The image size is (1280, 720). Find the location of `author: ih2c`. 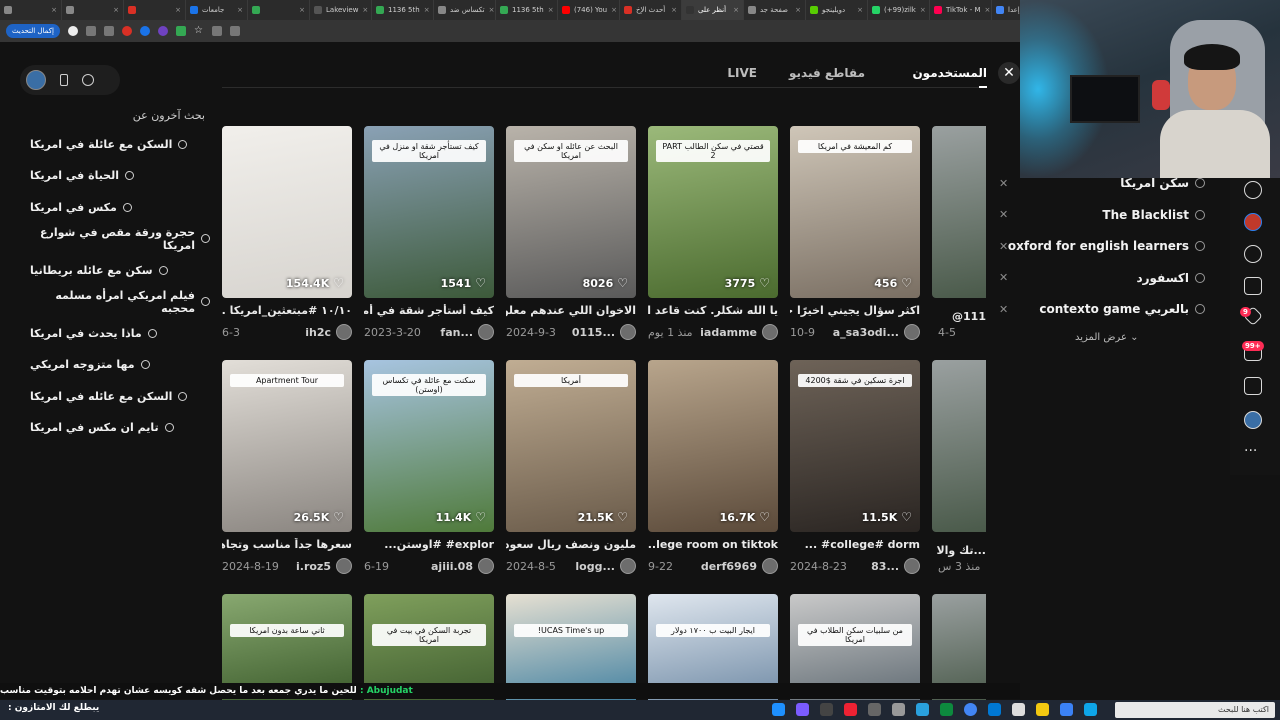

author: ih2c is located at coordinates (328, 332).